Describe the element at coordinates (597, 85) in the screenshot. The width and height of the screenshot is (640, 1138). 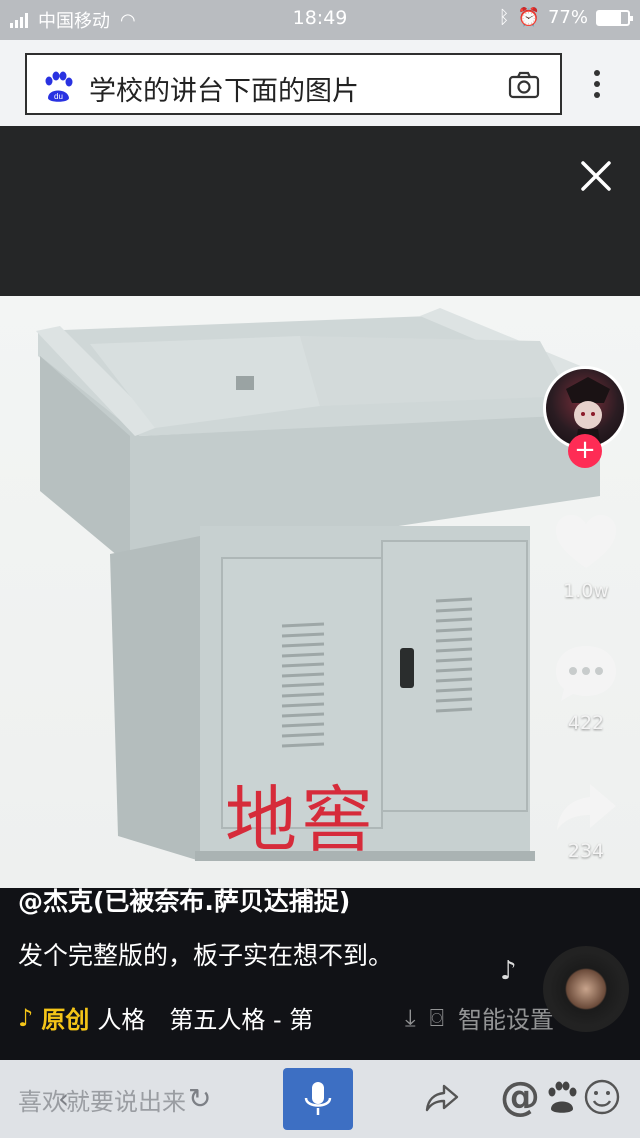
I see `more-menu-icon` at that location.